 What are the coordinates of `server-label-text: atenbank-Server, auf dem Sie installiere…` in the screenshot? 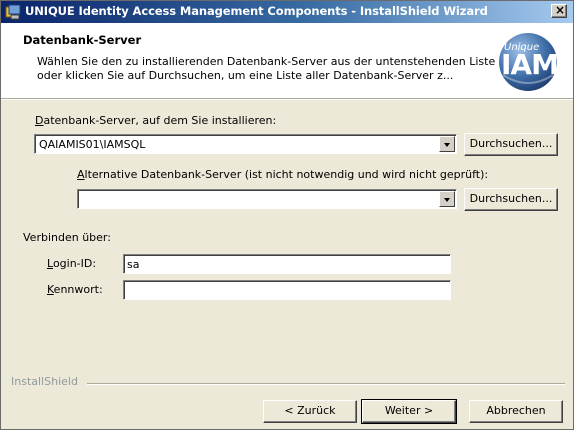 It's located at (160, 120).